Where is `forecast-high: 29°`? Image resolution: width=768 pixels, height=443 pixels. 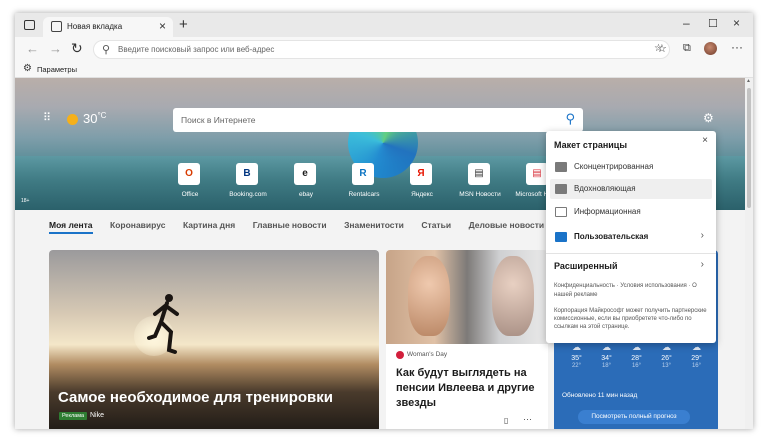
forecast-high: 29° is located at coordinates (696, 358).